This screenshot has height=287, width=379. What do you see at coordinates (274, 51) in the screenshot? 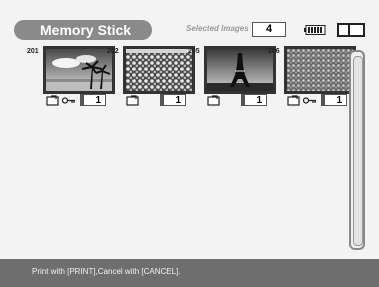
I see `image-number: 206` at bounding box center [274, 51].